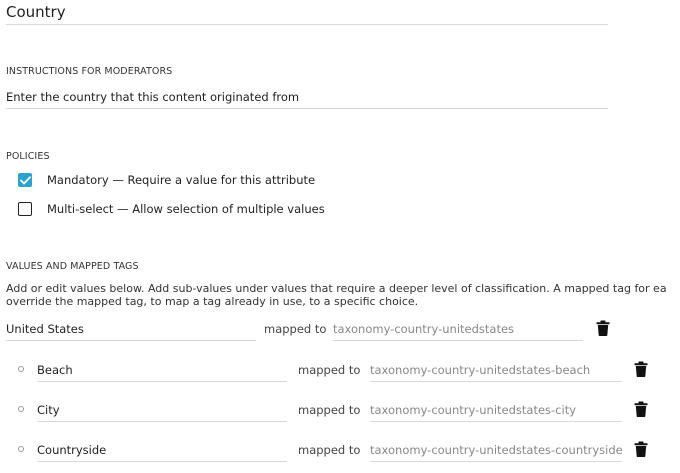 The height and width of the screenshot is (473, 680). I want to click on multiselect-checkbox, so click(25, 209).